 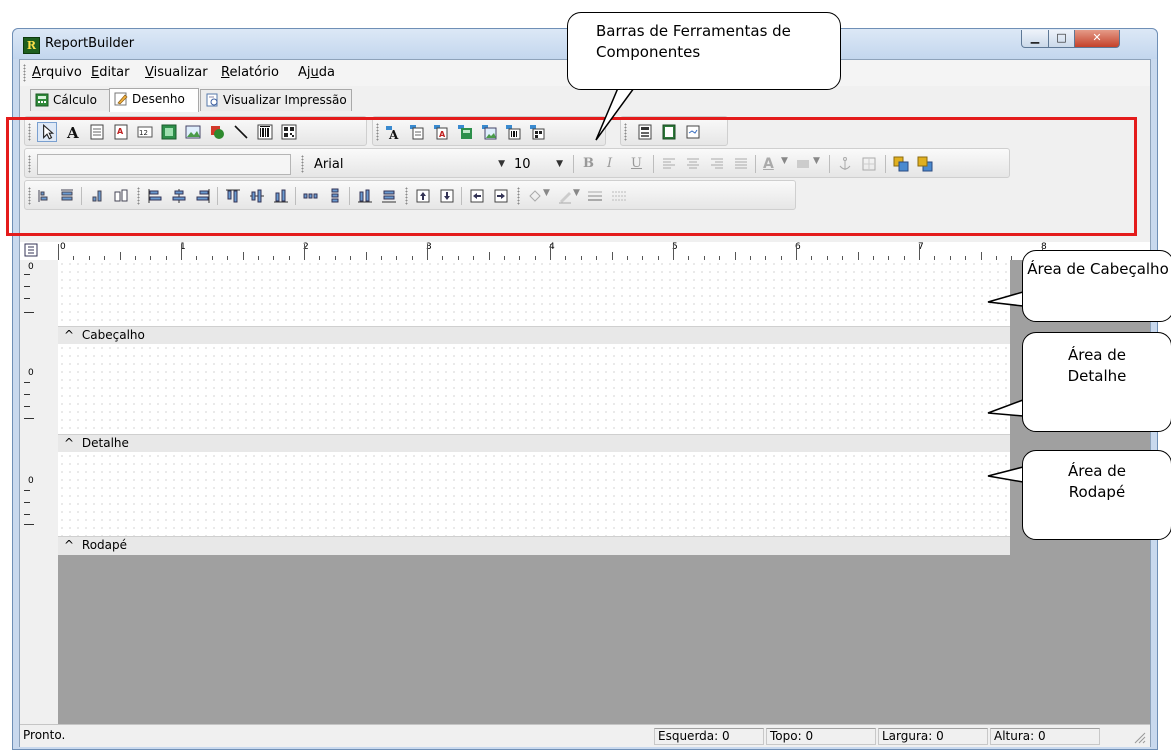 What do you see at coordinates (149, 72) in the screenshot?
I see `menu-visualizar-mnemonic: V` at bounding box center [149, 72].